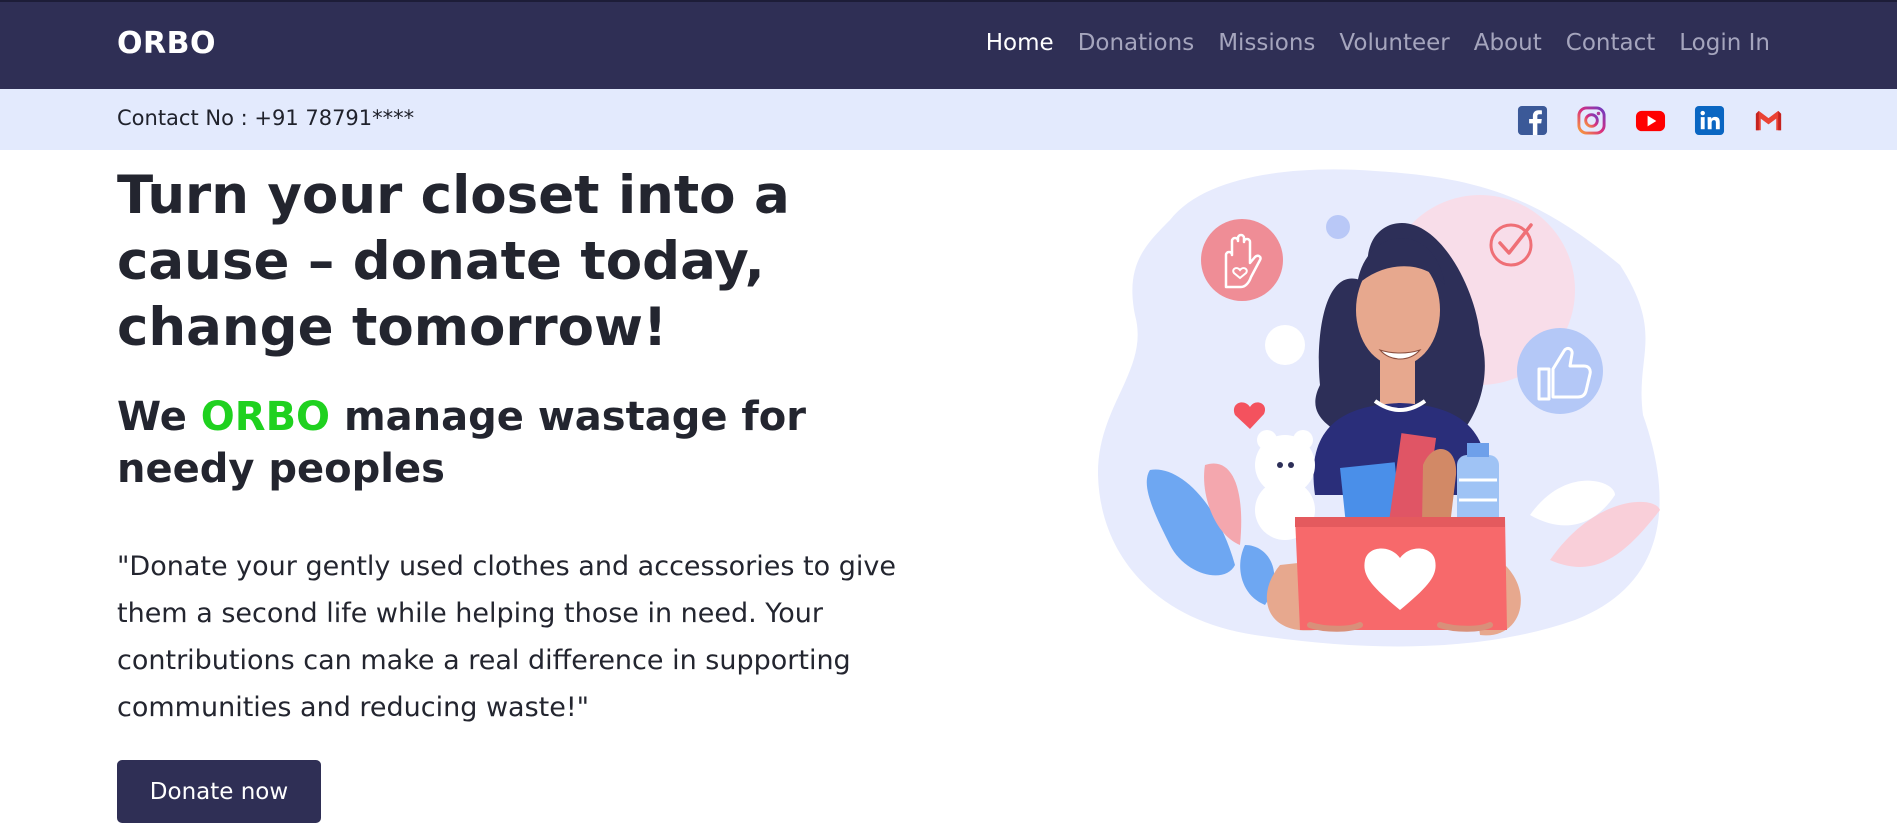  I want to click on donate-now-button: Donate now, so click(219, 791).